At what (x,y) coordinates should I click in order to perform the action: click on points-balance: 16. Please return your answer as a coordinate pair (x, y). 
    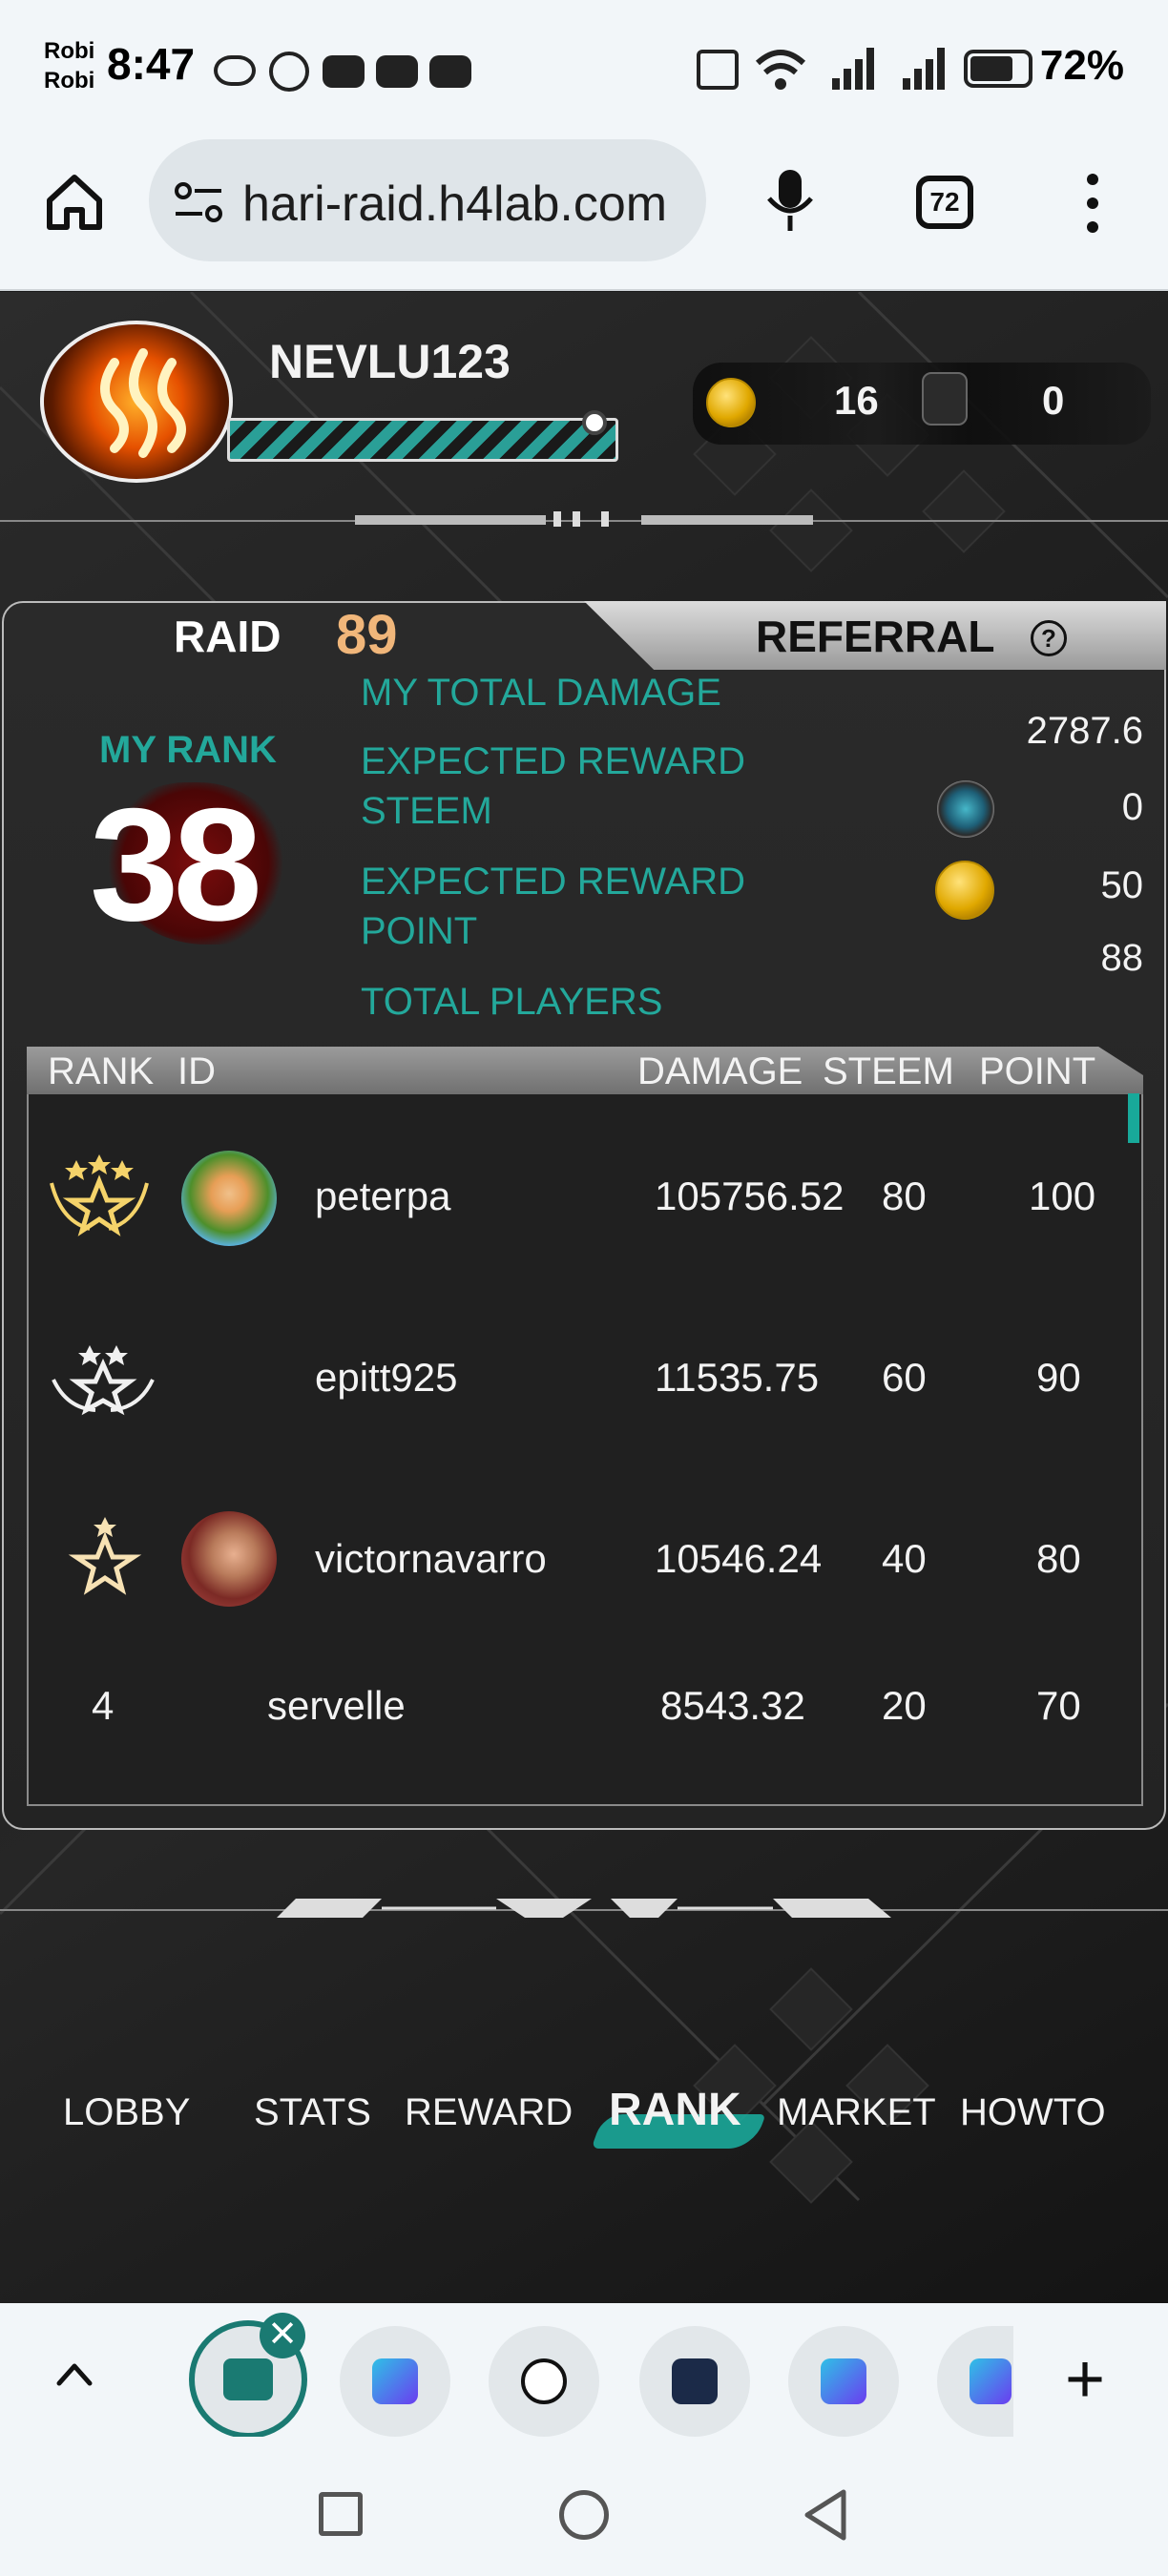
    Looking at the image, I should click on (856, 400).